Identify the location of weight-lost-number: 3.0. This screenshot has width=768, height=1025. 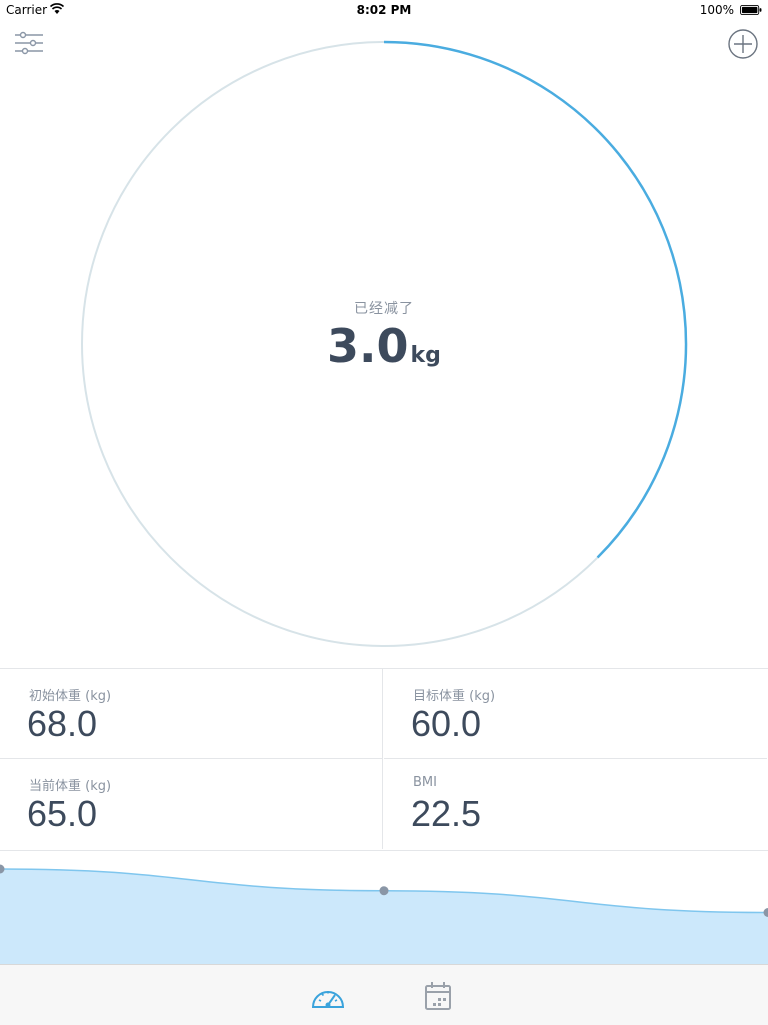
(368, 346).